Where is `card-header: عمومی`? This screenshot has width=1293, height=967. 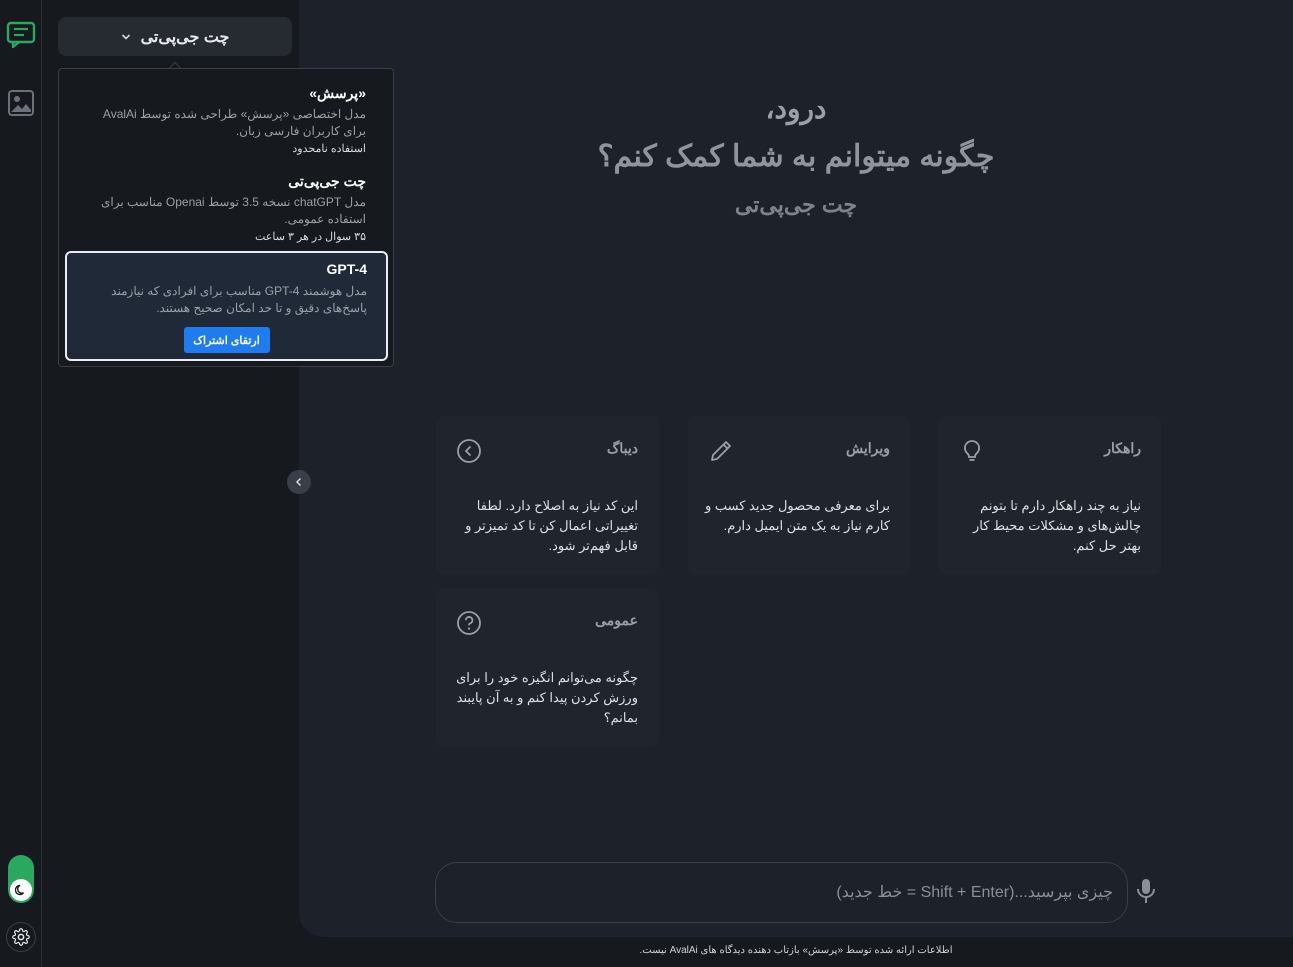
card-header: عمومی is located at coordinates (547, 623).